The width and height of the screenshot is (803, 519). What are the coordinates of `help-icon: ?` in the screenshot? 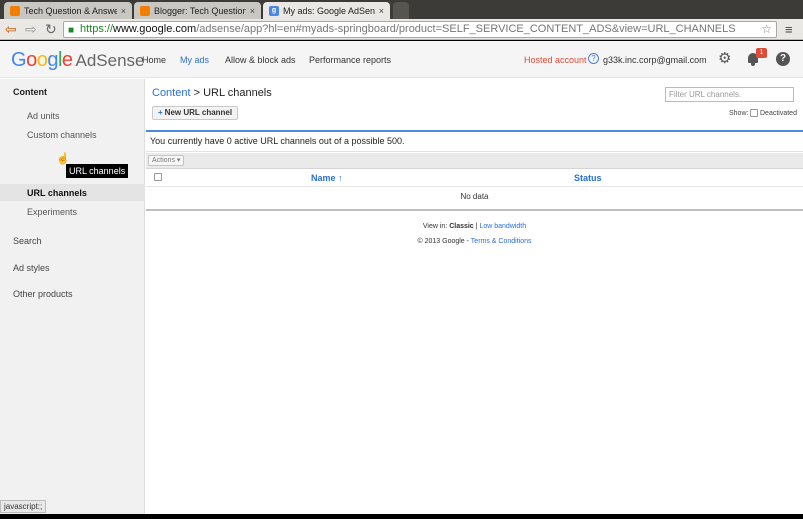 It's located at (593, 58).